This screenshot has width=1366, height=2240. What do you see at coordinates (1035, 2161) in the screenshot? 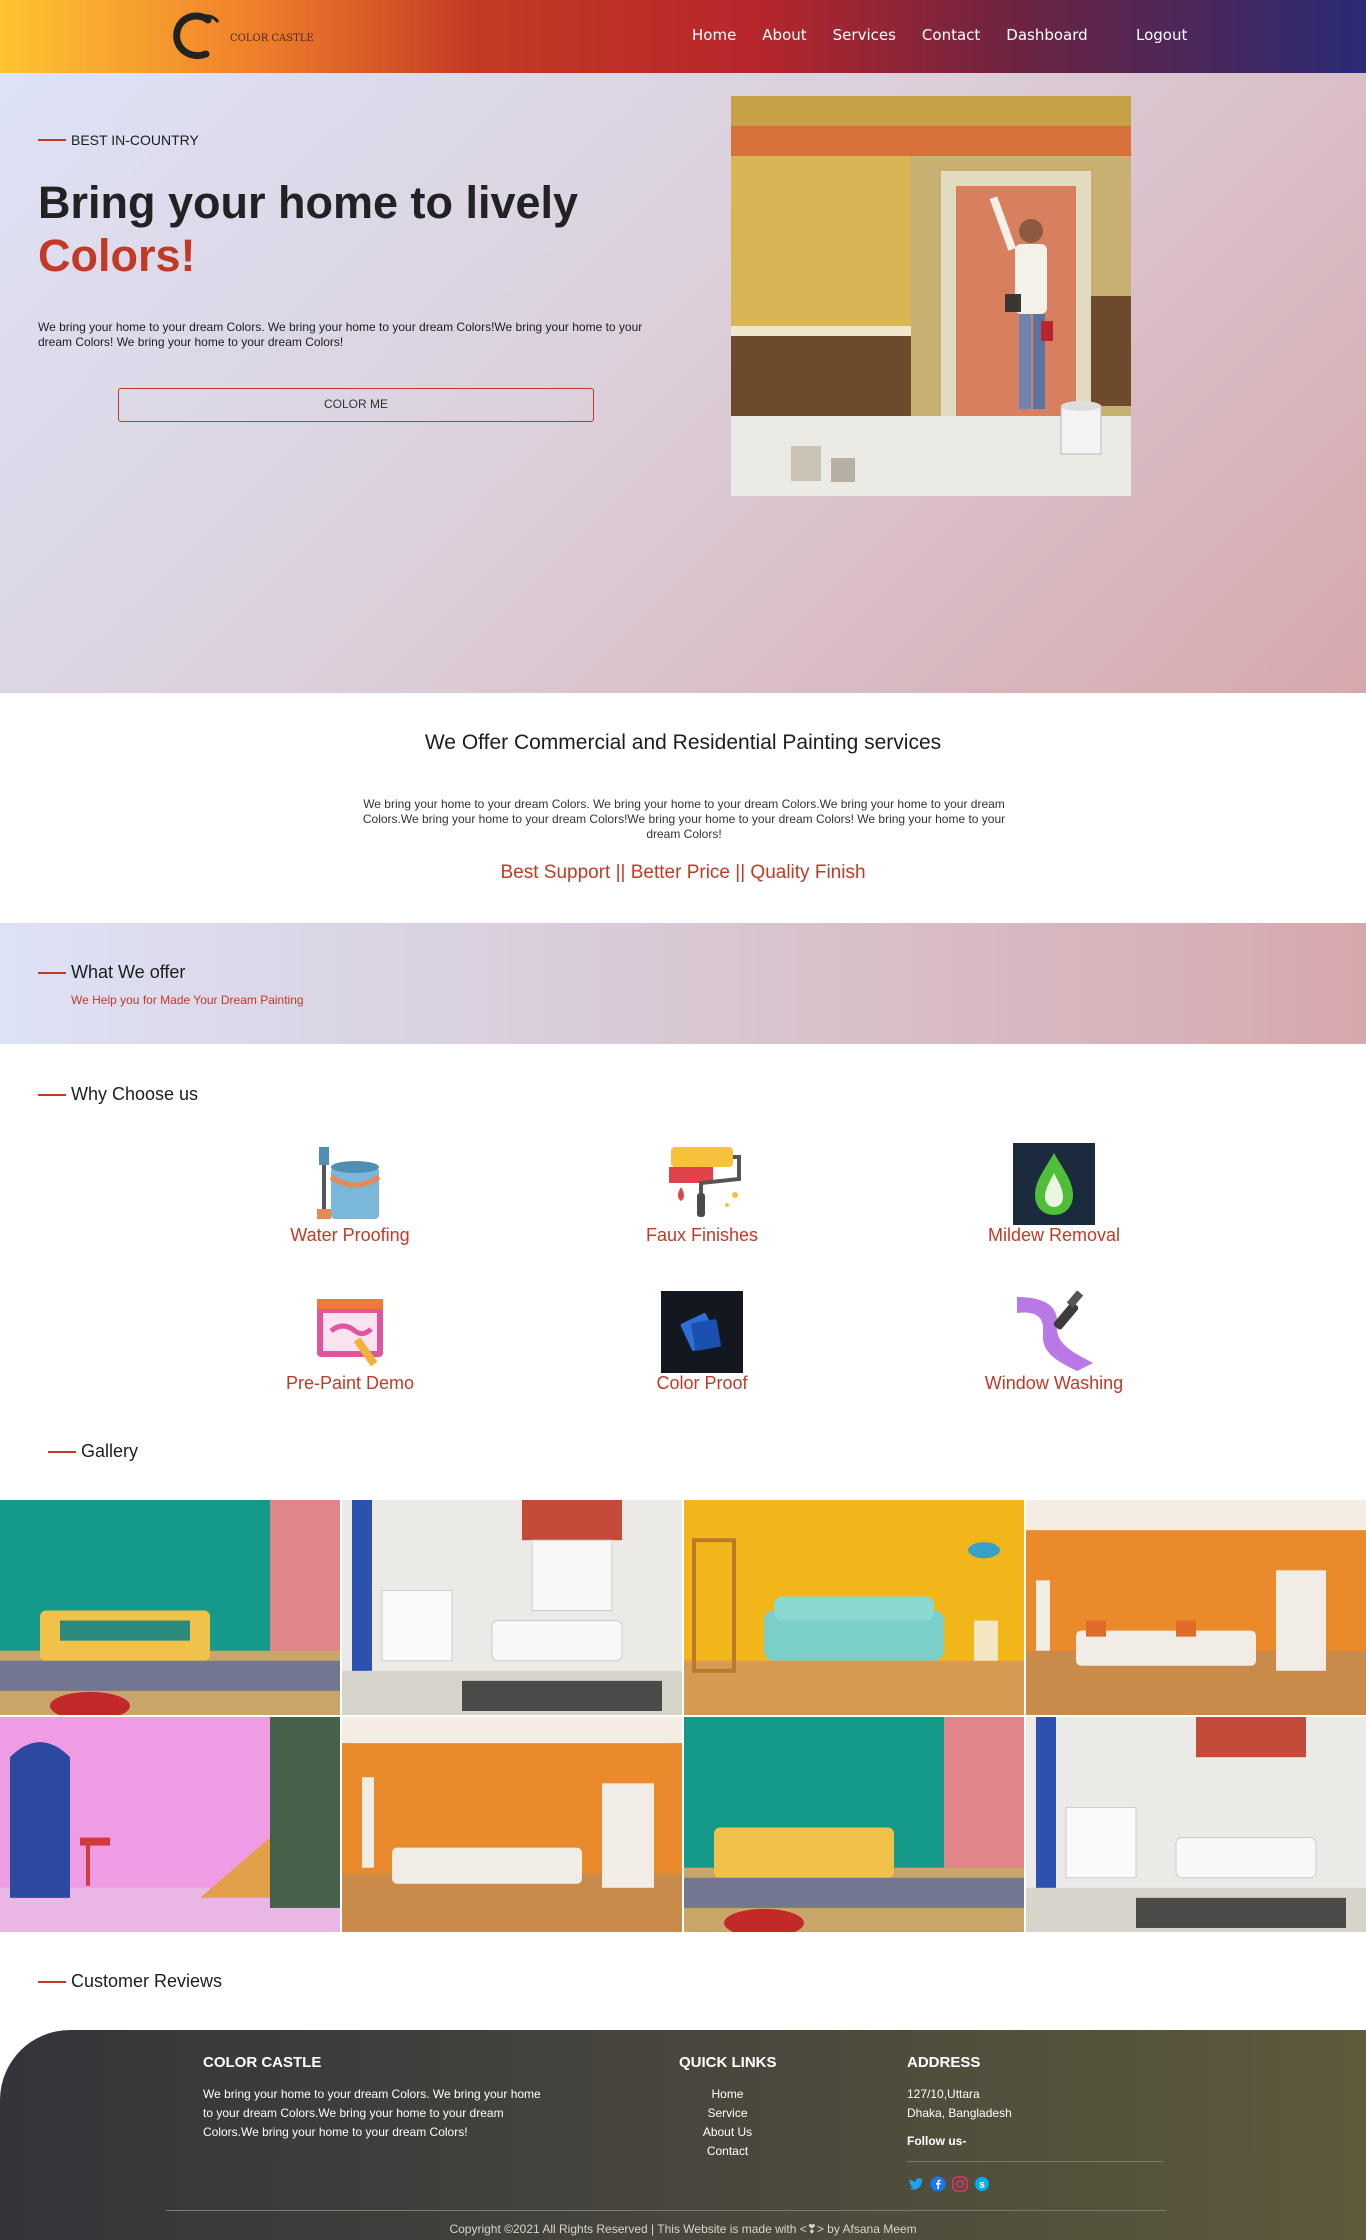
I see `footer-divider-short` at bounding box center [1035, 2161].